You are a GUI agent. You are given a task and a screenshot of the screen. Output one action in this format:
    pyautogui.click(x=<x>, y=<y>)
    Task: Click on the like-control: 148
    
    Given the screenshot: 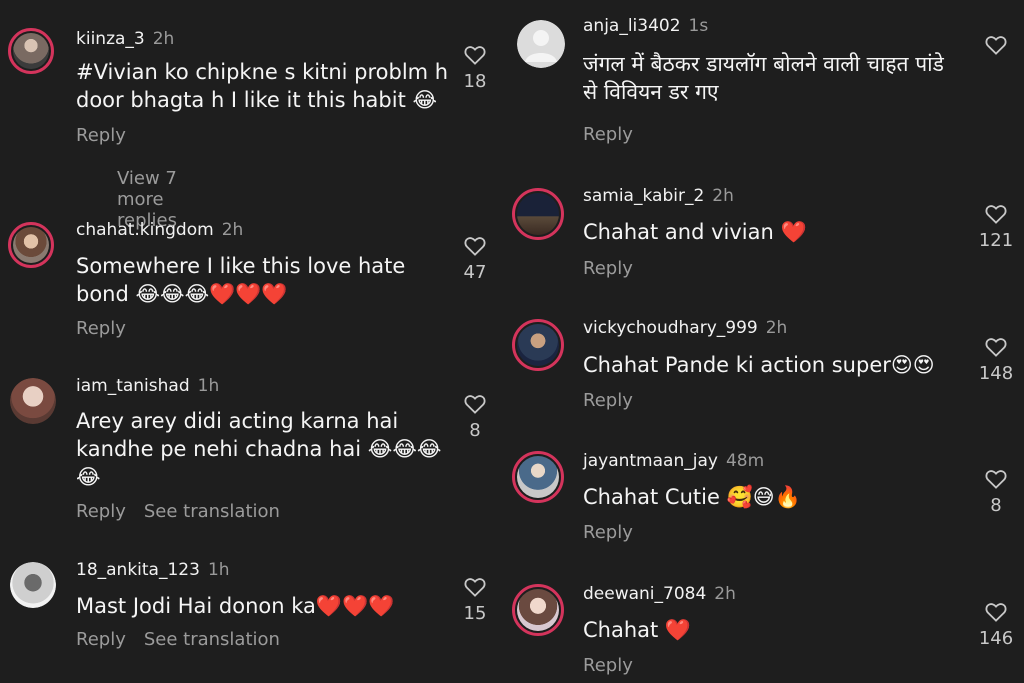 What is the action you would take?
    pyautogui.click(x=996, y=360)
    